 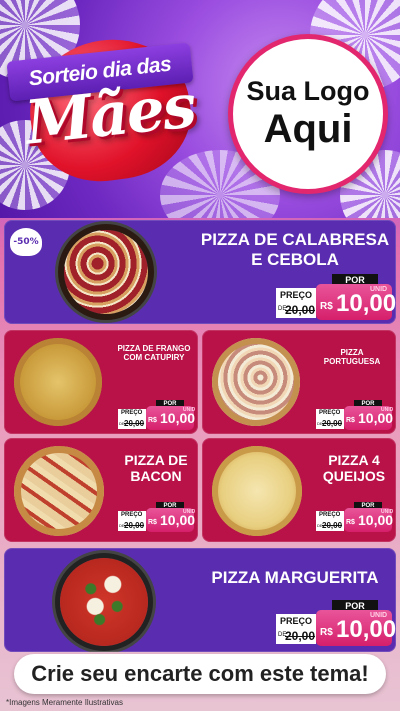 What do you see at coordinates (352, 357) in the screenshot?
I see `product-name: PIZZA PORTUGUESA` at bounding box center [352, 357].